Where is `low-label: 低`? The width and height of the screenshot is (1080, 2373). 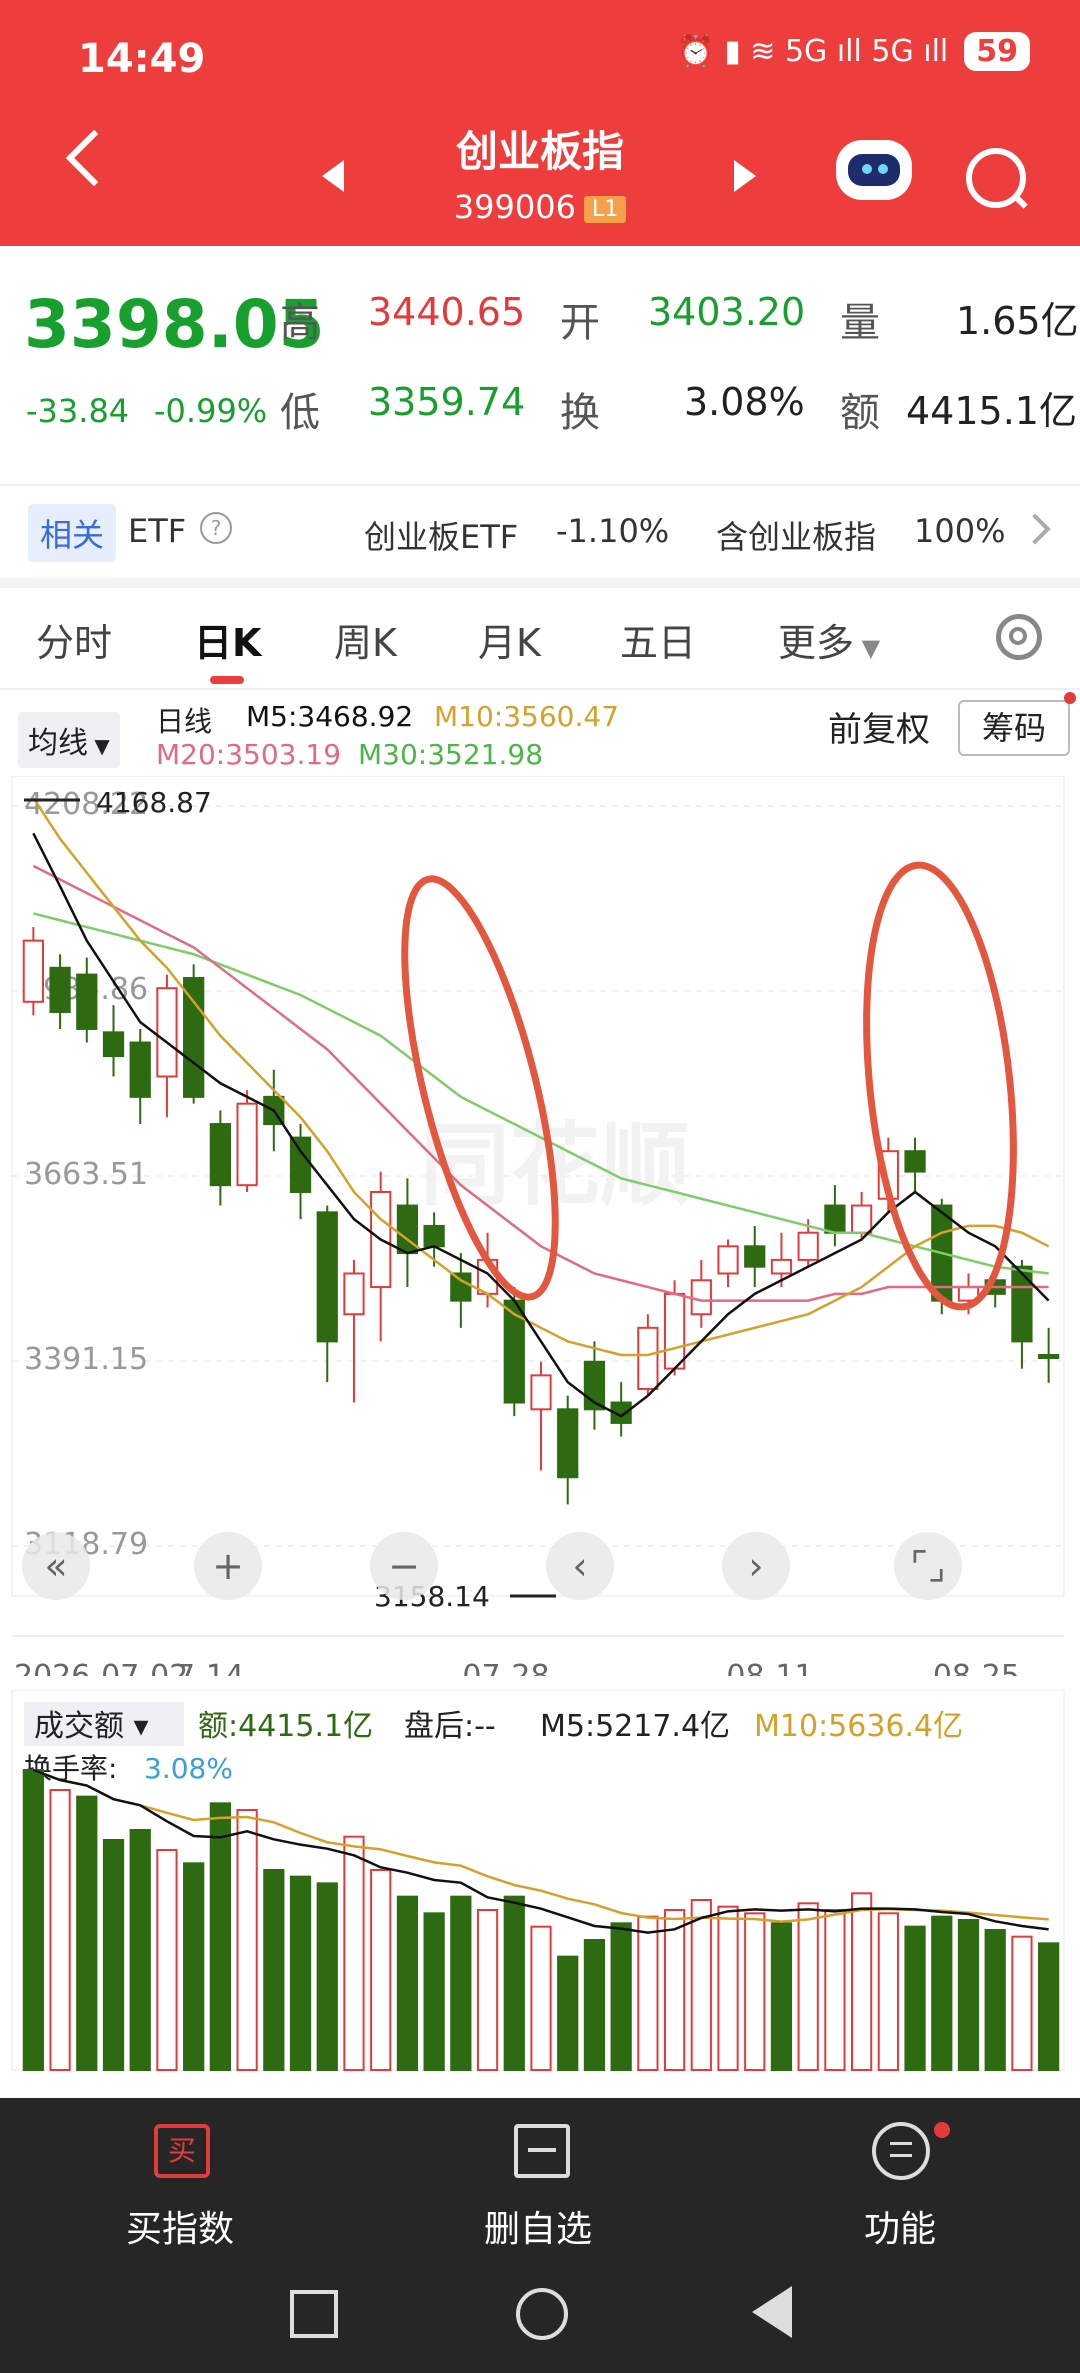
low-label: 低 is located at coordinates (300, 413).